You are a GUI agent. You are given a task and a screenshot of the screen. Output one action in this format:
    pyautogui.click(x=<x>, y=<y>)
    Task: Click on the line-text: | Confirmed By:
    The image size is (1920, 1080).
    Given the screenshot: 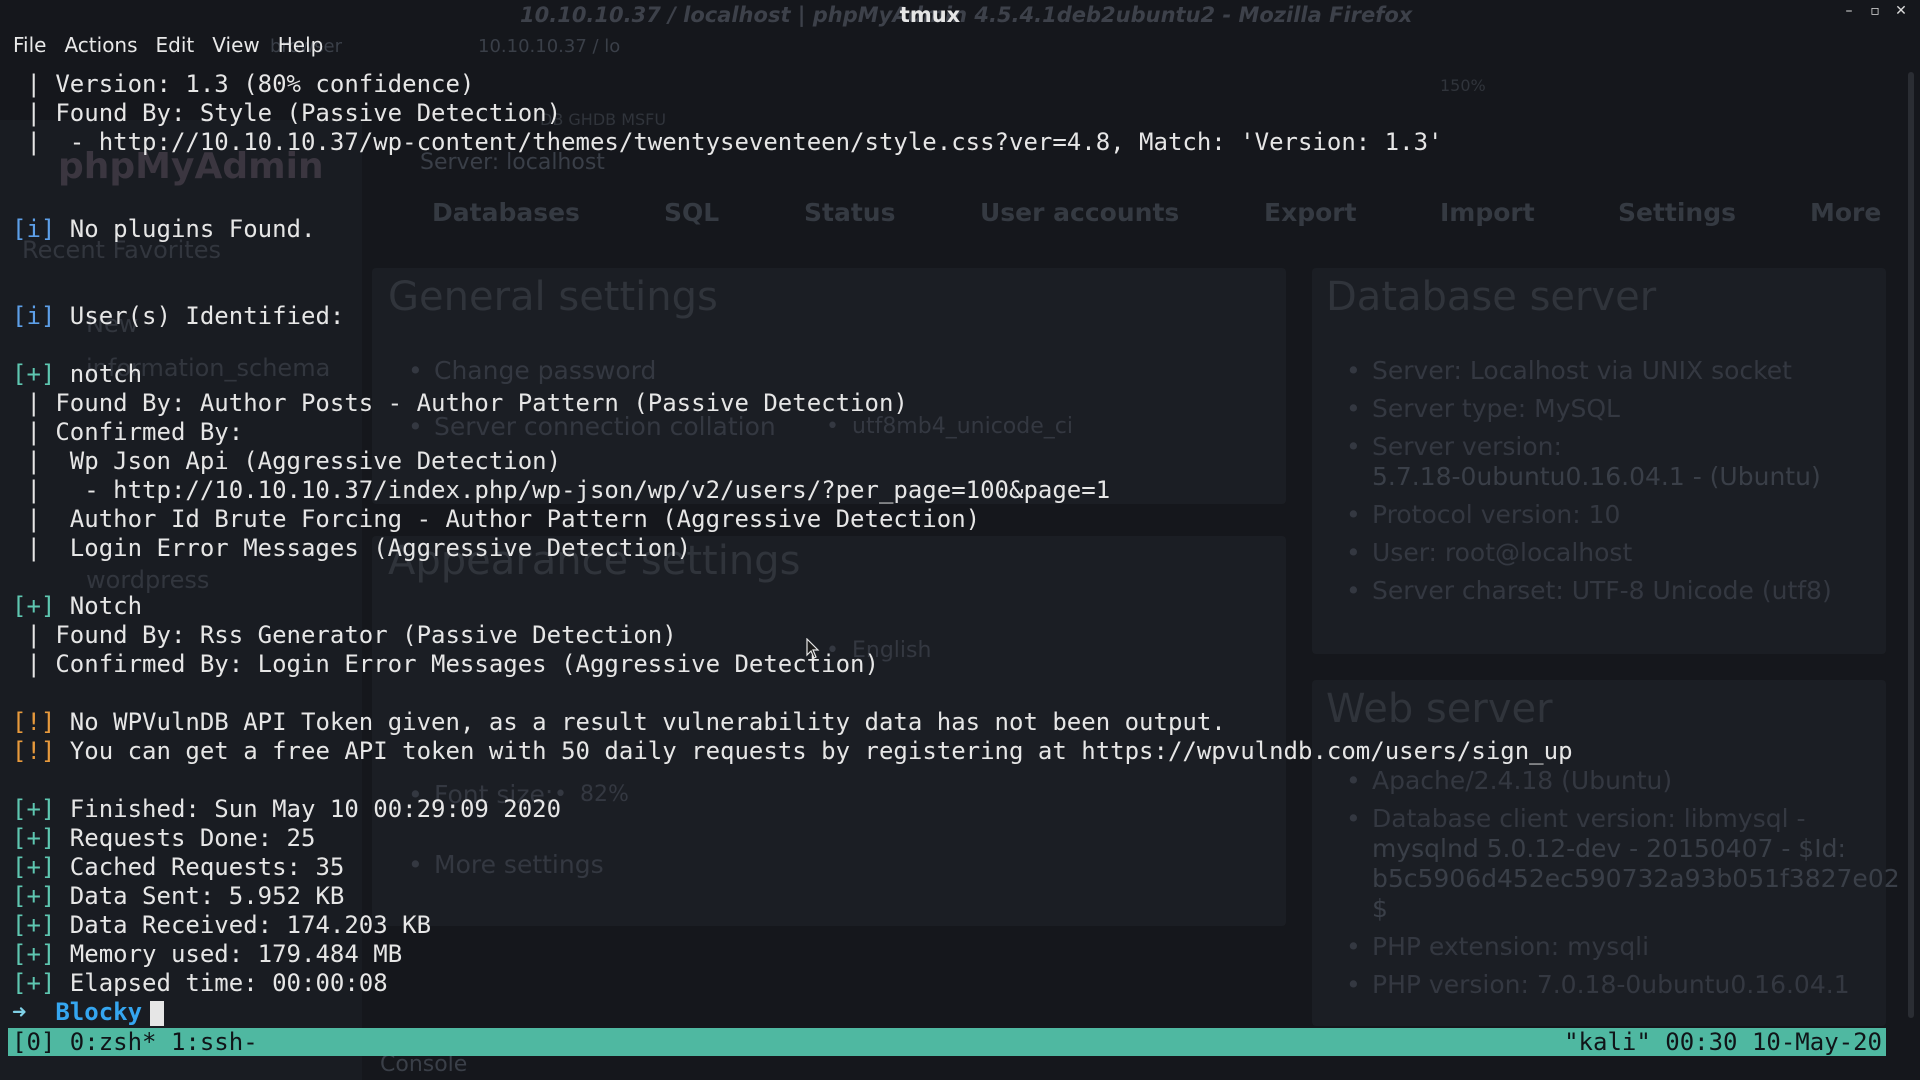 What is the action you would take?
    pyautogui.click(x=128, y=432)
    